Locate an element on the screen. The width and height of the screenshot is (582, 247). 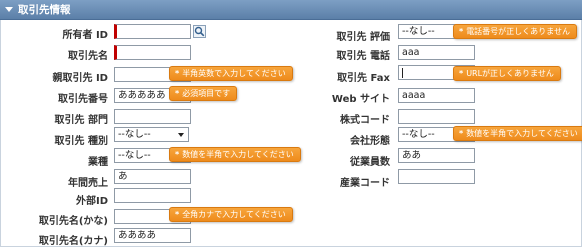
tooltip-industry-number: 数値を半角で入力してください is located at coordinates (235, 154).